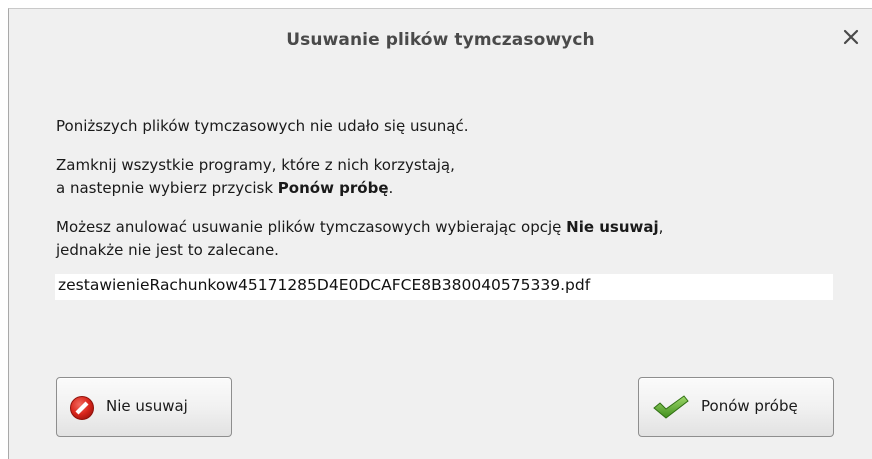  Describe the element at coordinates (167, 188) in the screenshot. I see `message-line-3-prefix: a nastepnie wybierz przycisk` at that location.